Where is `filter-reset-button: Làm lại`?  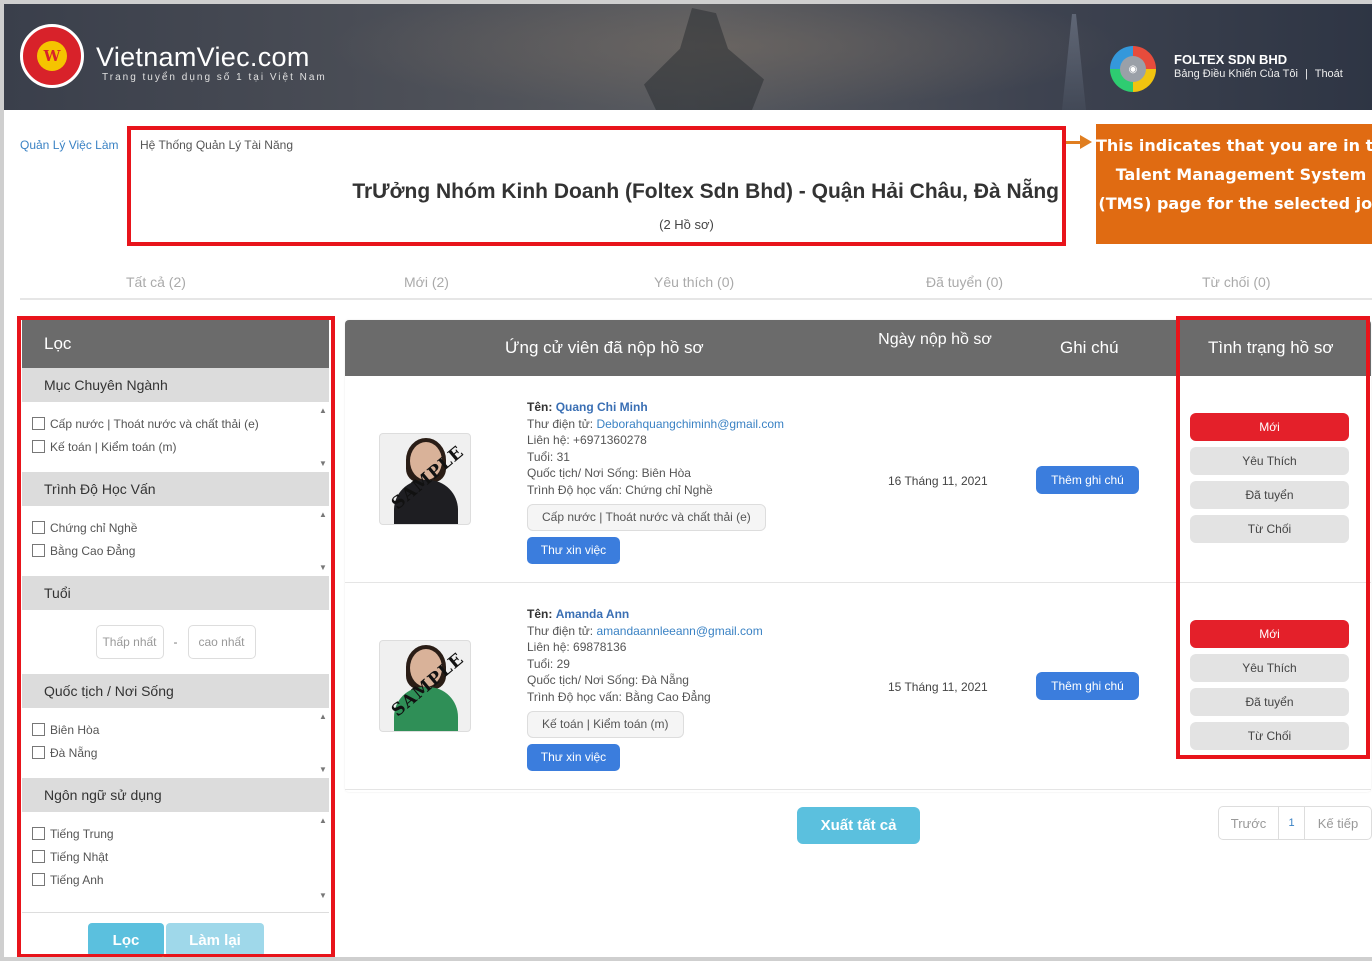 filter-reset-button: Làm lại is located at coordinates (215, 940).